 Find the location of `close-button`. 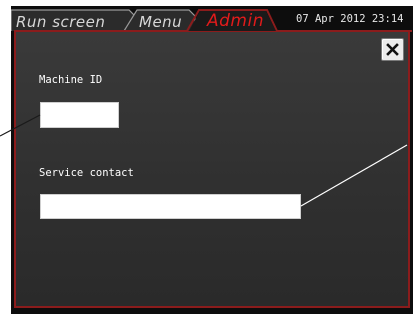

close-button is located at coordinates (392, 49).